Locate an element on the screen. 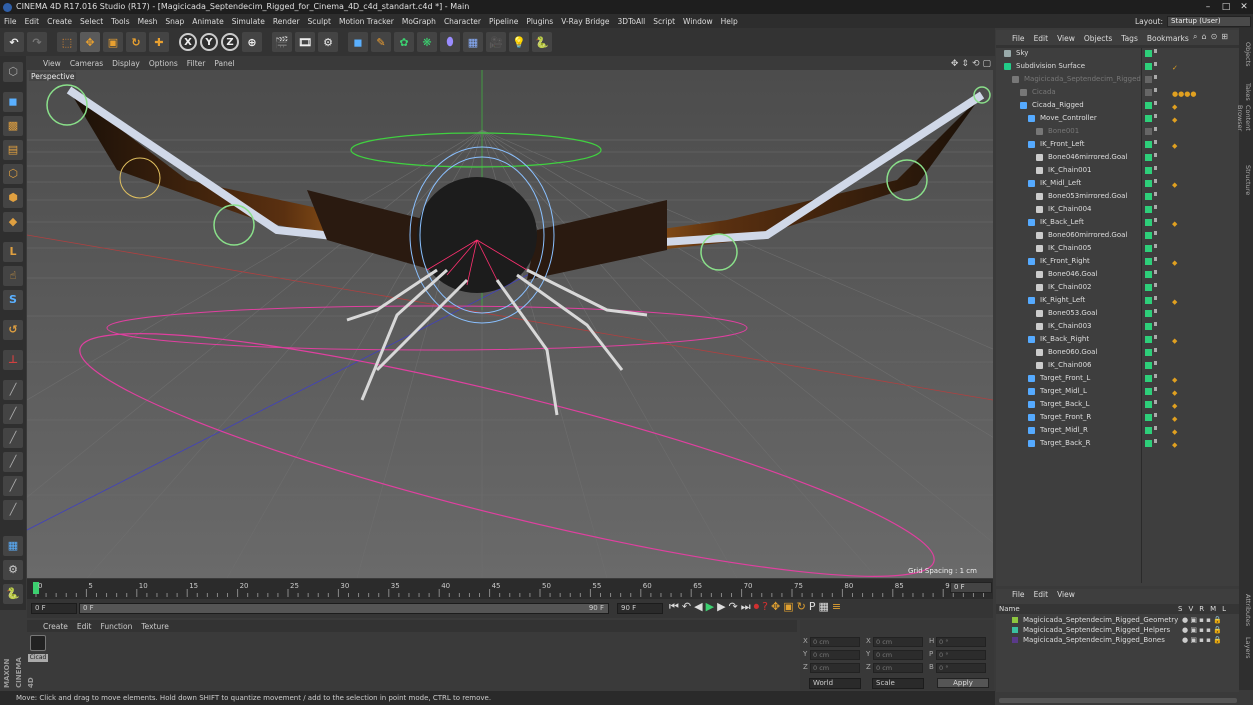  object-row: IK_Chain003 is located at coordinates (1118, 326).